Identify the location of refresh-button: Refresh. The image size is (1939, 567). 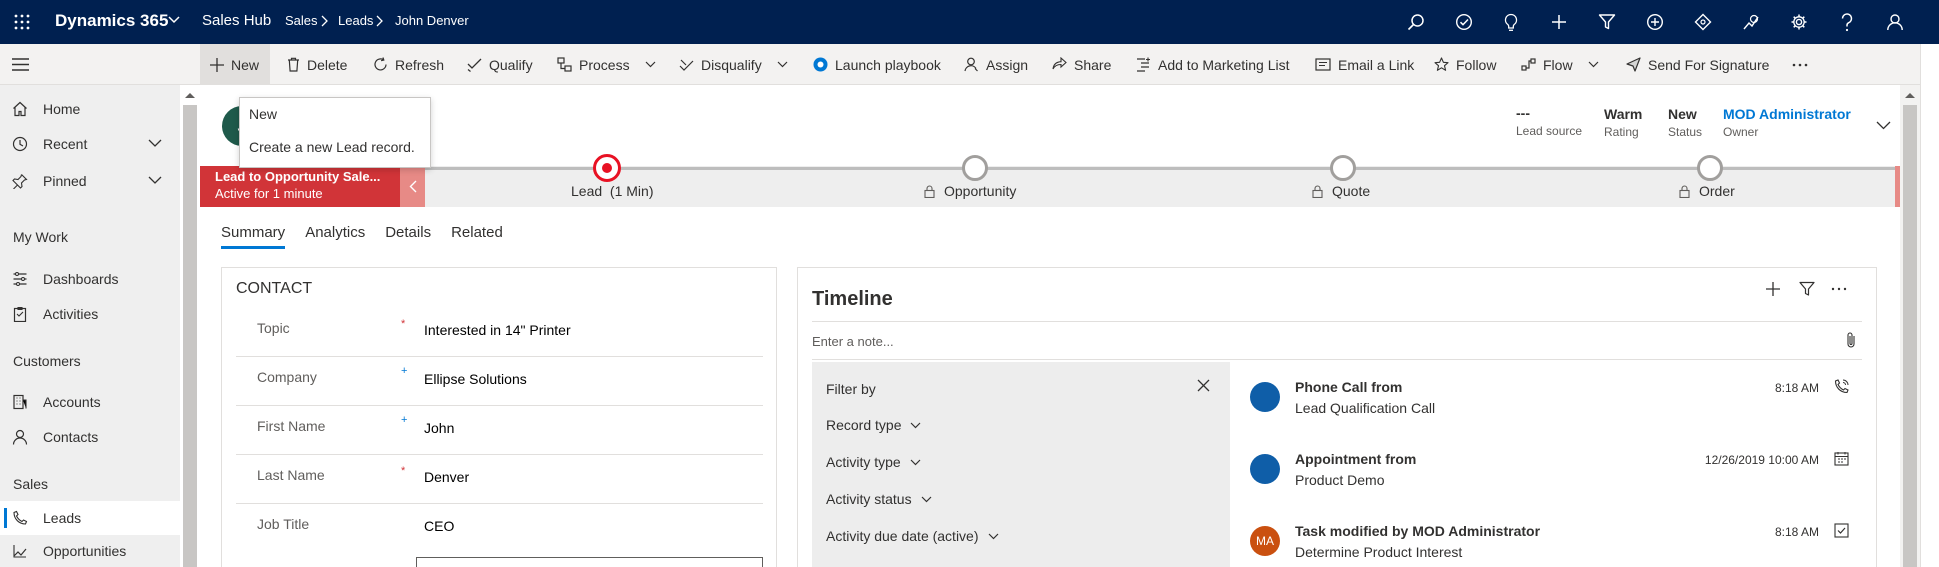
(408, 64).